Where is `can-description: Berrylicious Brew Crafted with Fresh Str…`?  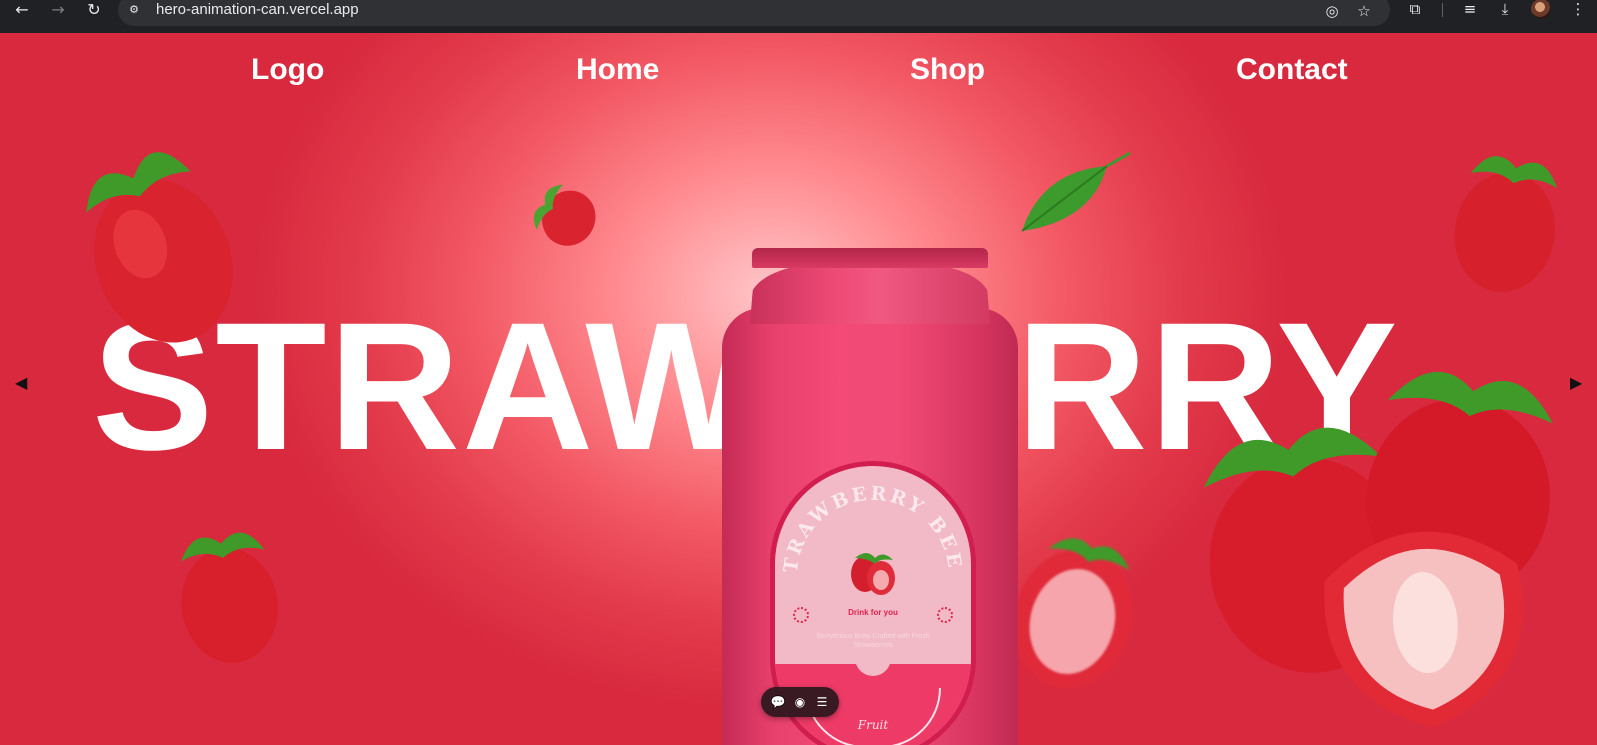
can-description: Berrylicious Brew Crafted with Fresh Str… is located at coordinates (873, 641).